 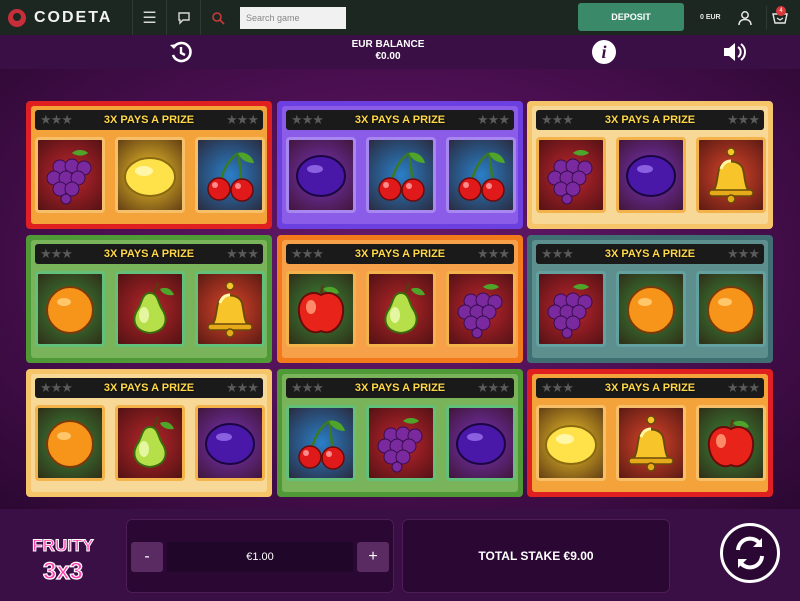 I want to click on scratch-card-1: ★★★ 3X PAYS A PRIZE ★★★, so click(x=149, y=165).